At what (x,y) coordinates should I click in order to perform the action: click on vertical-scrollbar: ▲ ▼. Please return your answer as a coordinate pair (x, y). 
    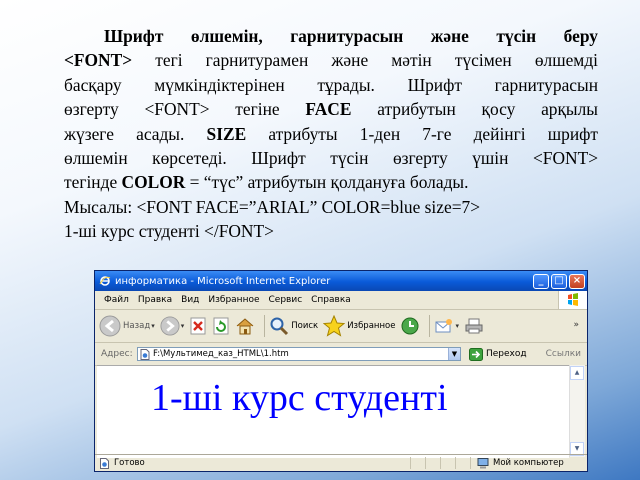
    Looking at the image, I should click on (577, 411).